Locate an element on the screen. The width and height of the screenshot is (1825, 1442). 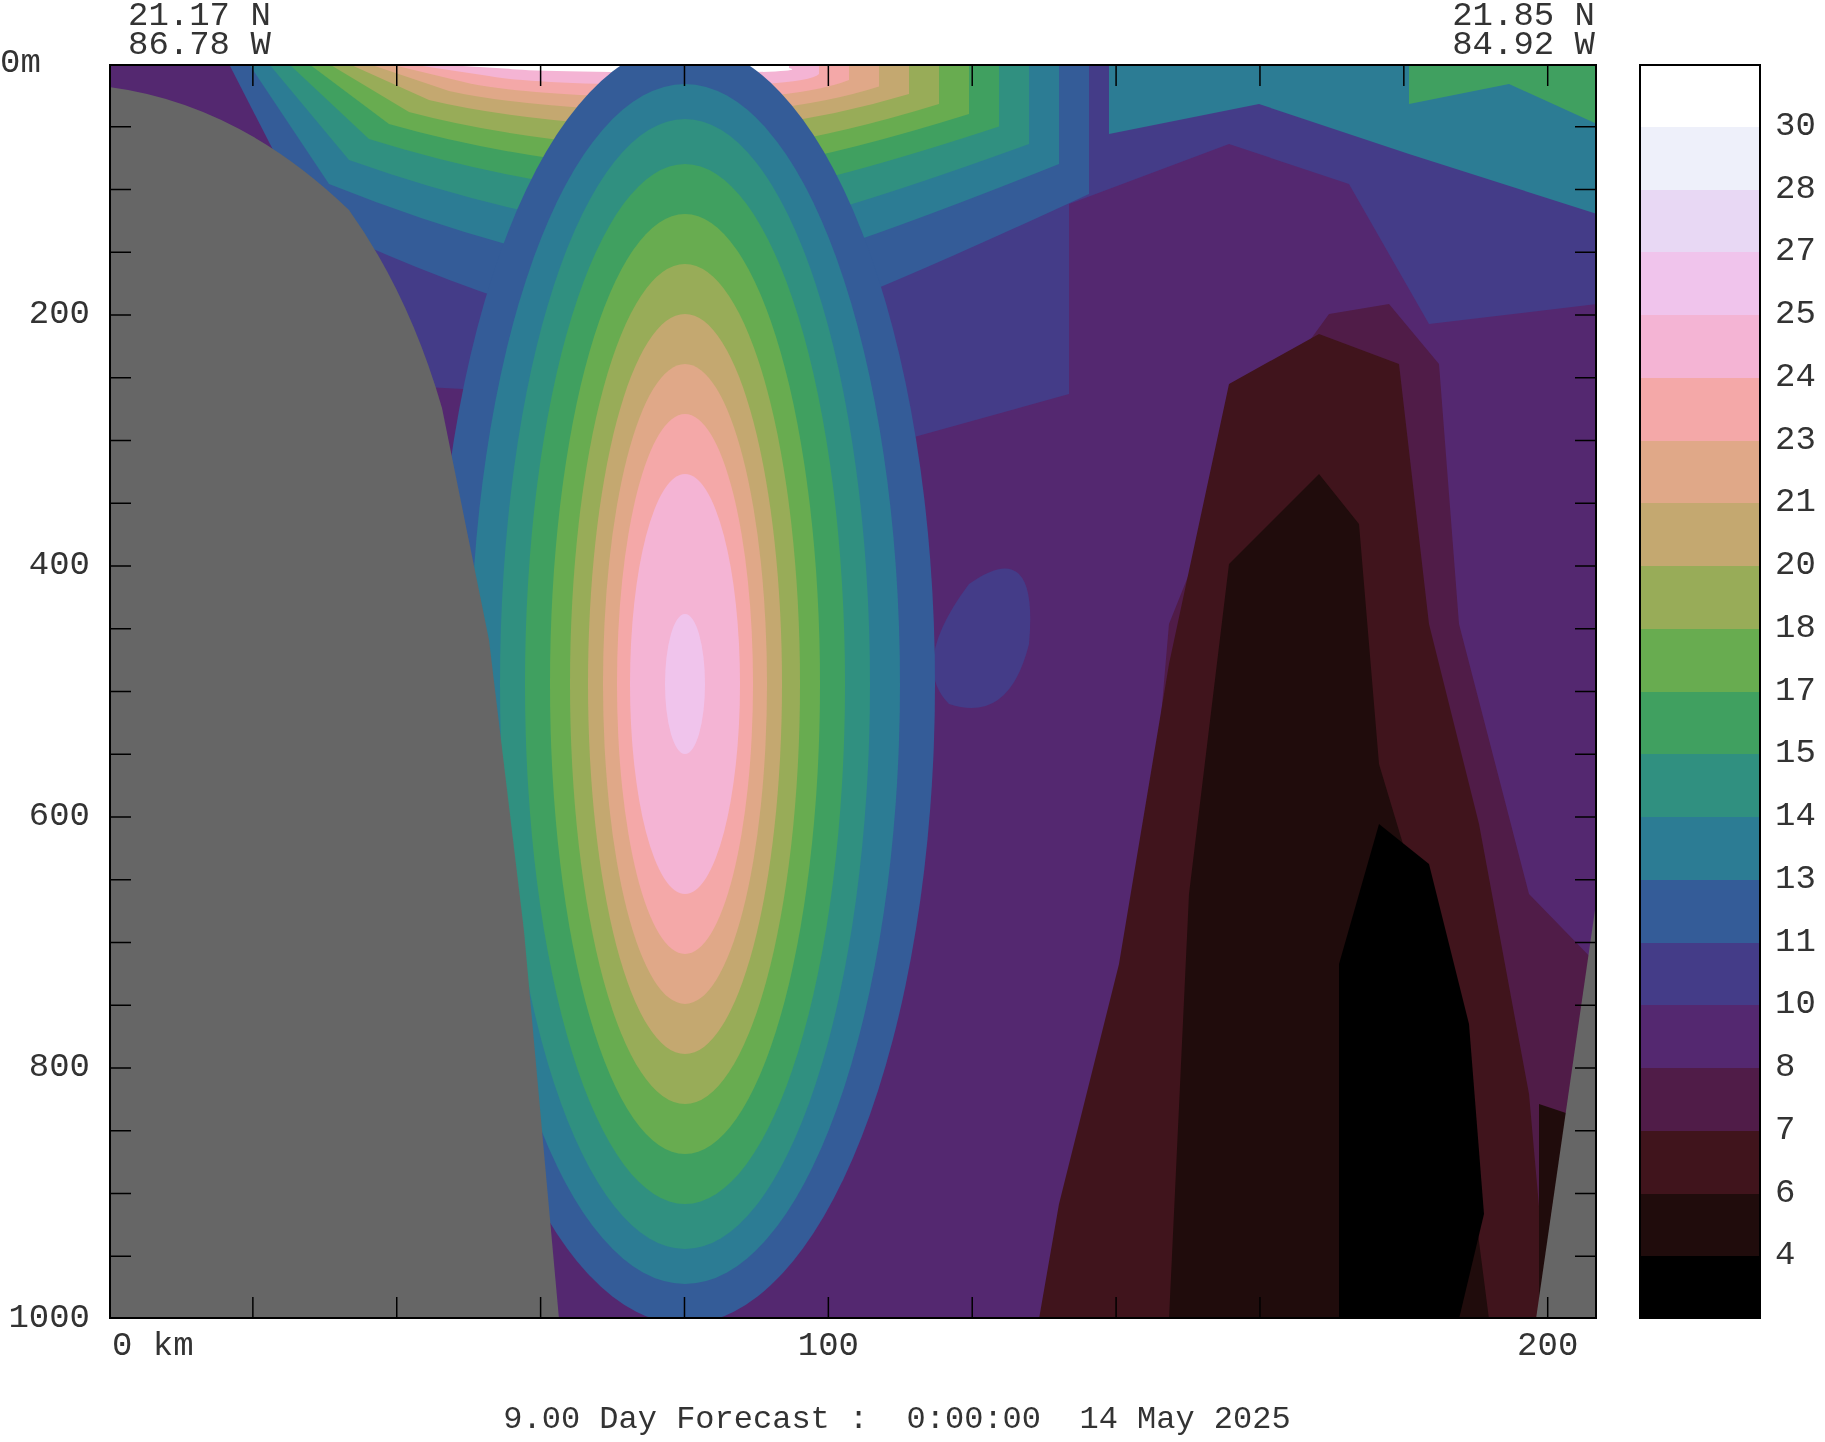
scale-label: 13 is located at coordinates (1795, 878).